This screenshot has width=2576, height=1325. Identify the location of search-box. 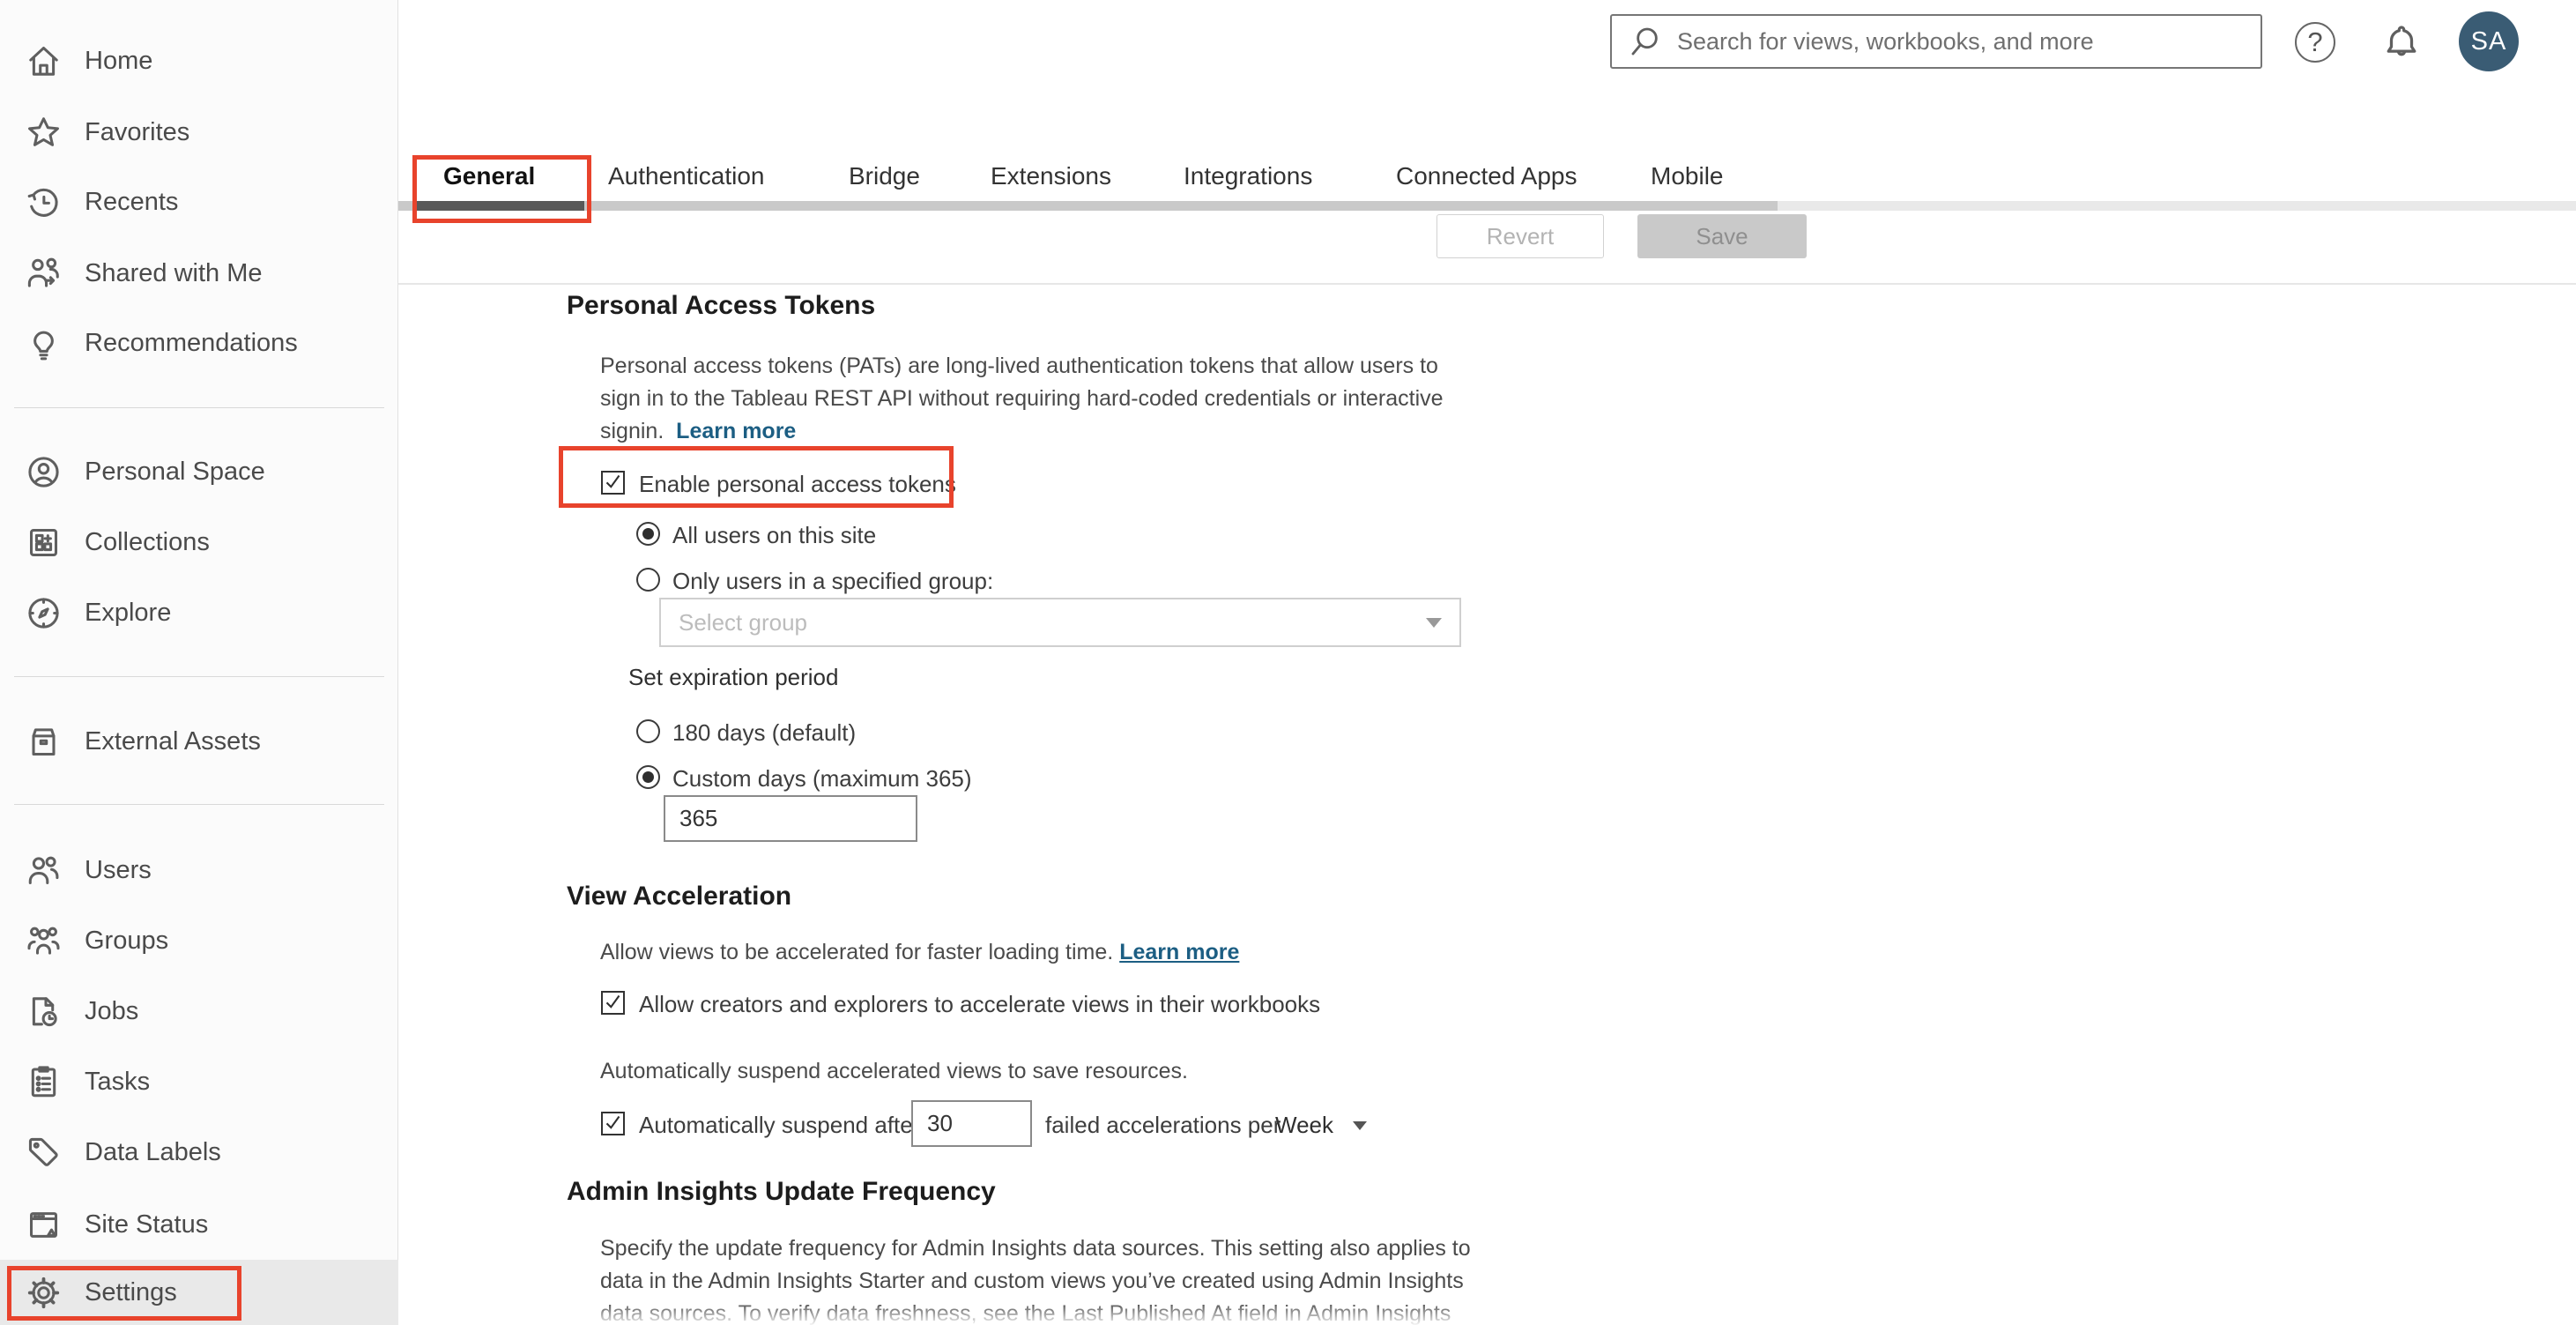
(1936, 41).